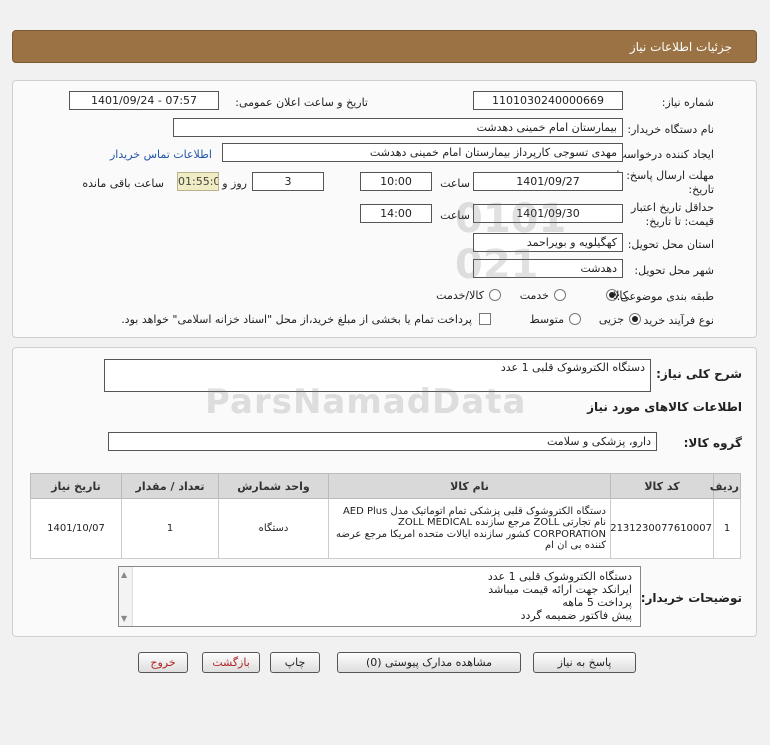 This screenshot has width=770, height=745. I want to click on scroll-up-icon: ▲, so click(124, 574).